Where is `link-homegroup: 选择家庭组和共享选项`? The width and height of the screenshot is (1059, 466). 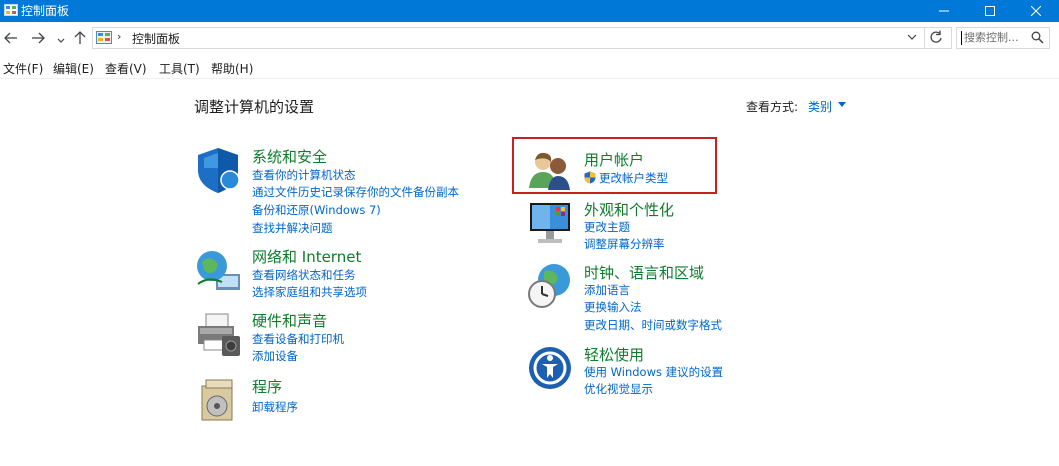 link-homegroup: 选择家庭组和共享选项 is located at coordinates (309, 292).